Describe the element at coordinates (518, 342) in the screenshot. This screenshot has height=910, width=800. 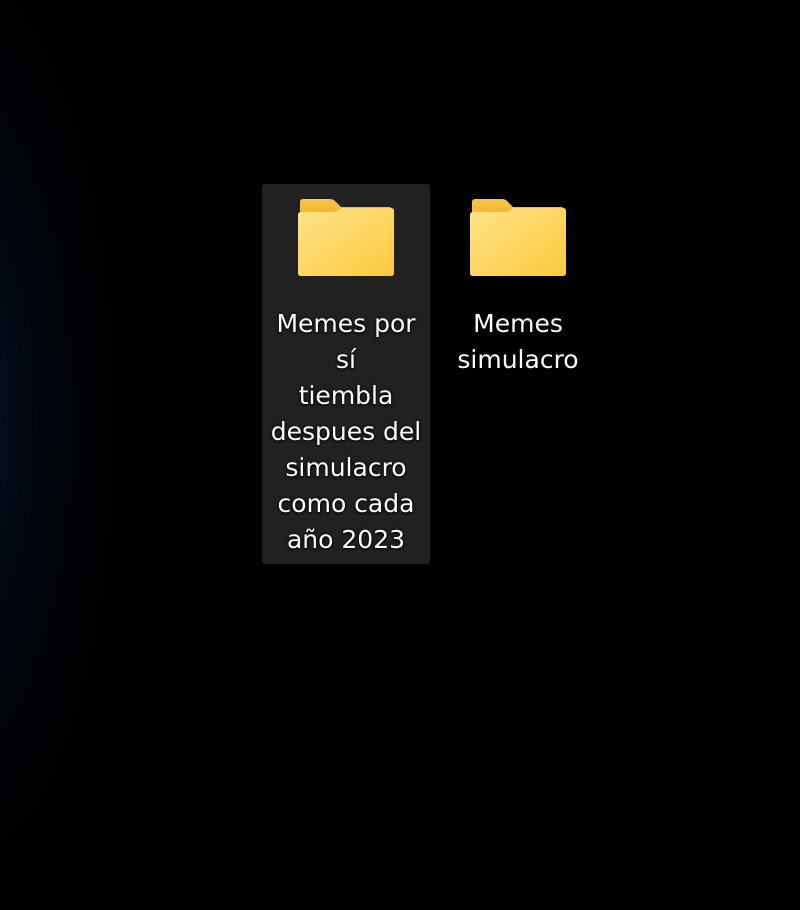
I see `folder-label: Memes simulacro` at that location.